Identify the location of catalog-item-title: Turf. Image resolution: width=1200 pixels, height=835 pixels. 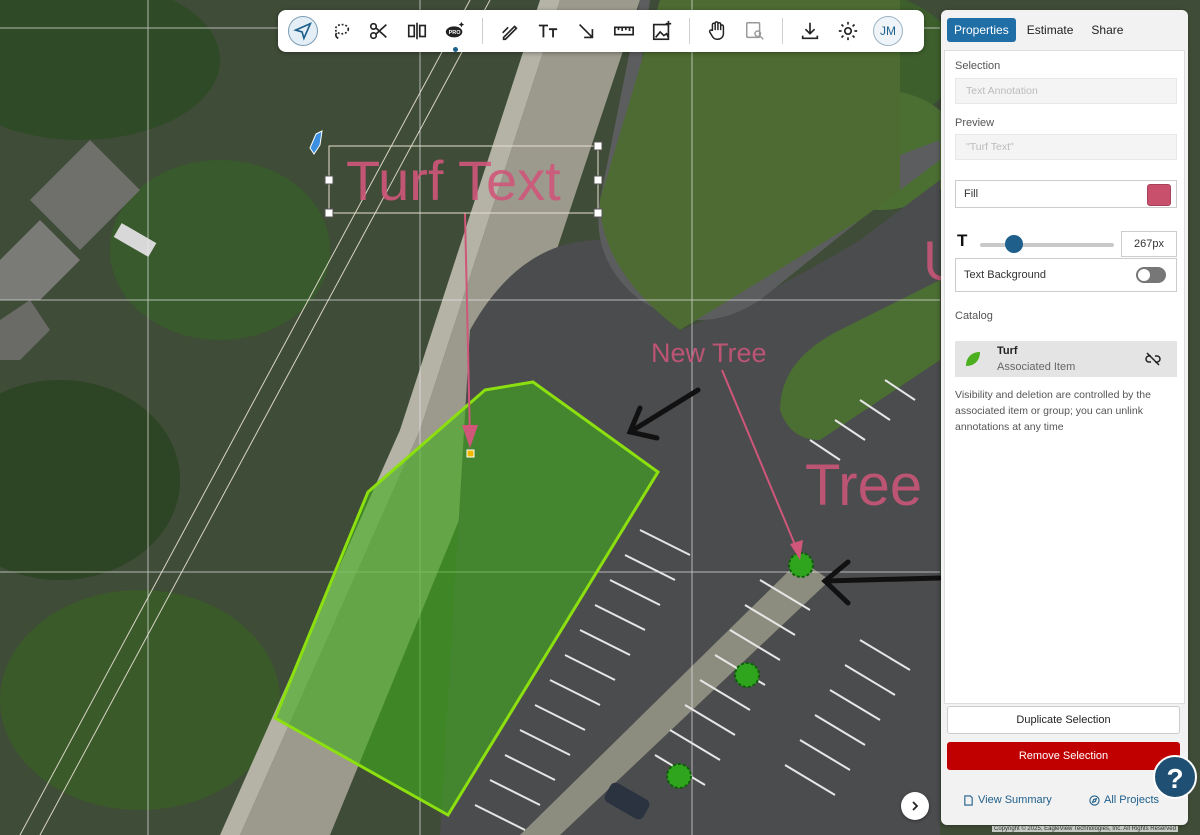
(1007, 351).